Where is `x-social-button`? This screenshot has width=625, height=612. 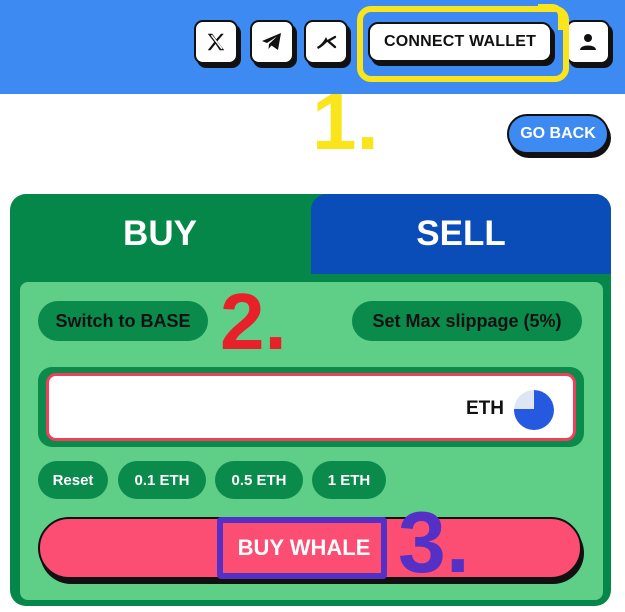 x-social-button is located at coordinates (216, 42).